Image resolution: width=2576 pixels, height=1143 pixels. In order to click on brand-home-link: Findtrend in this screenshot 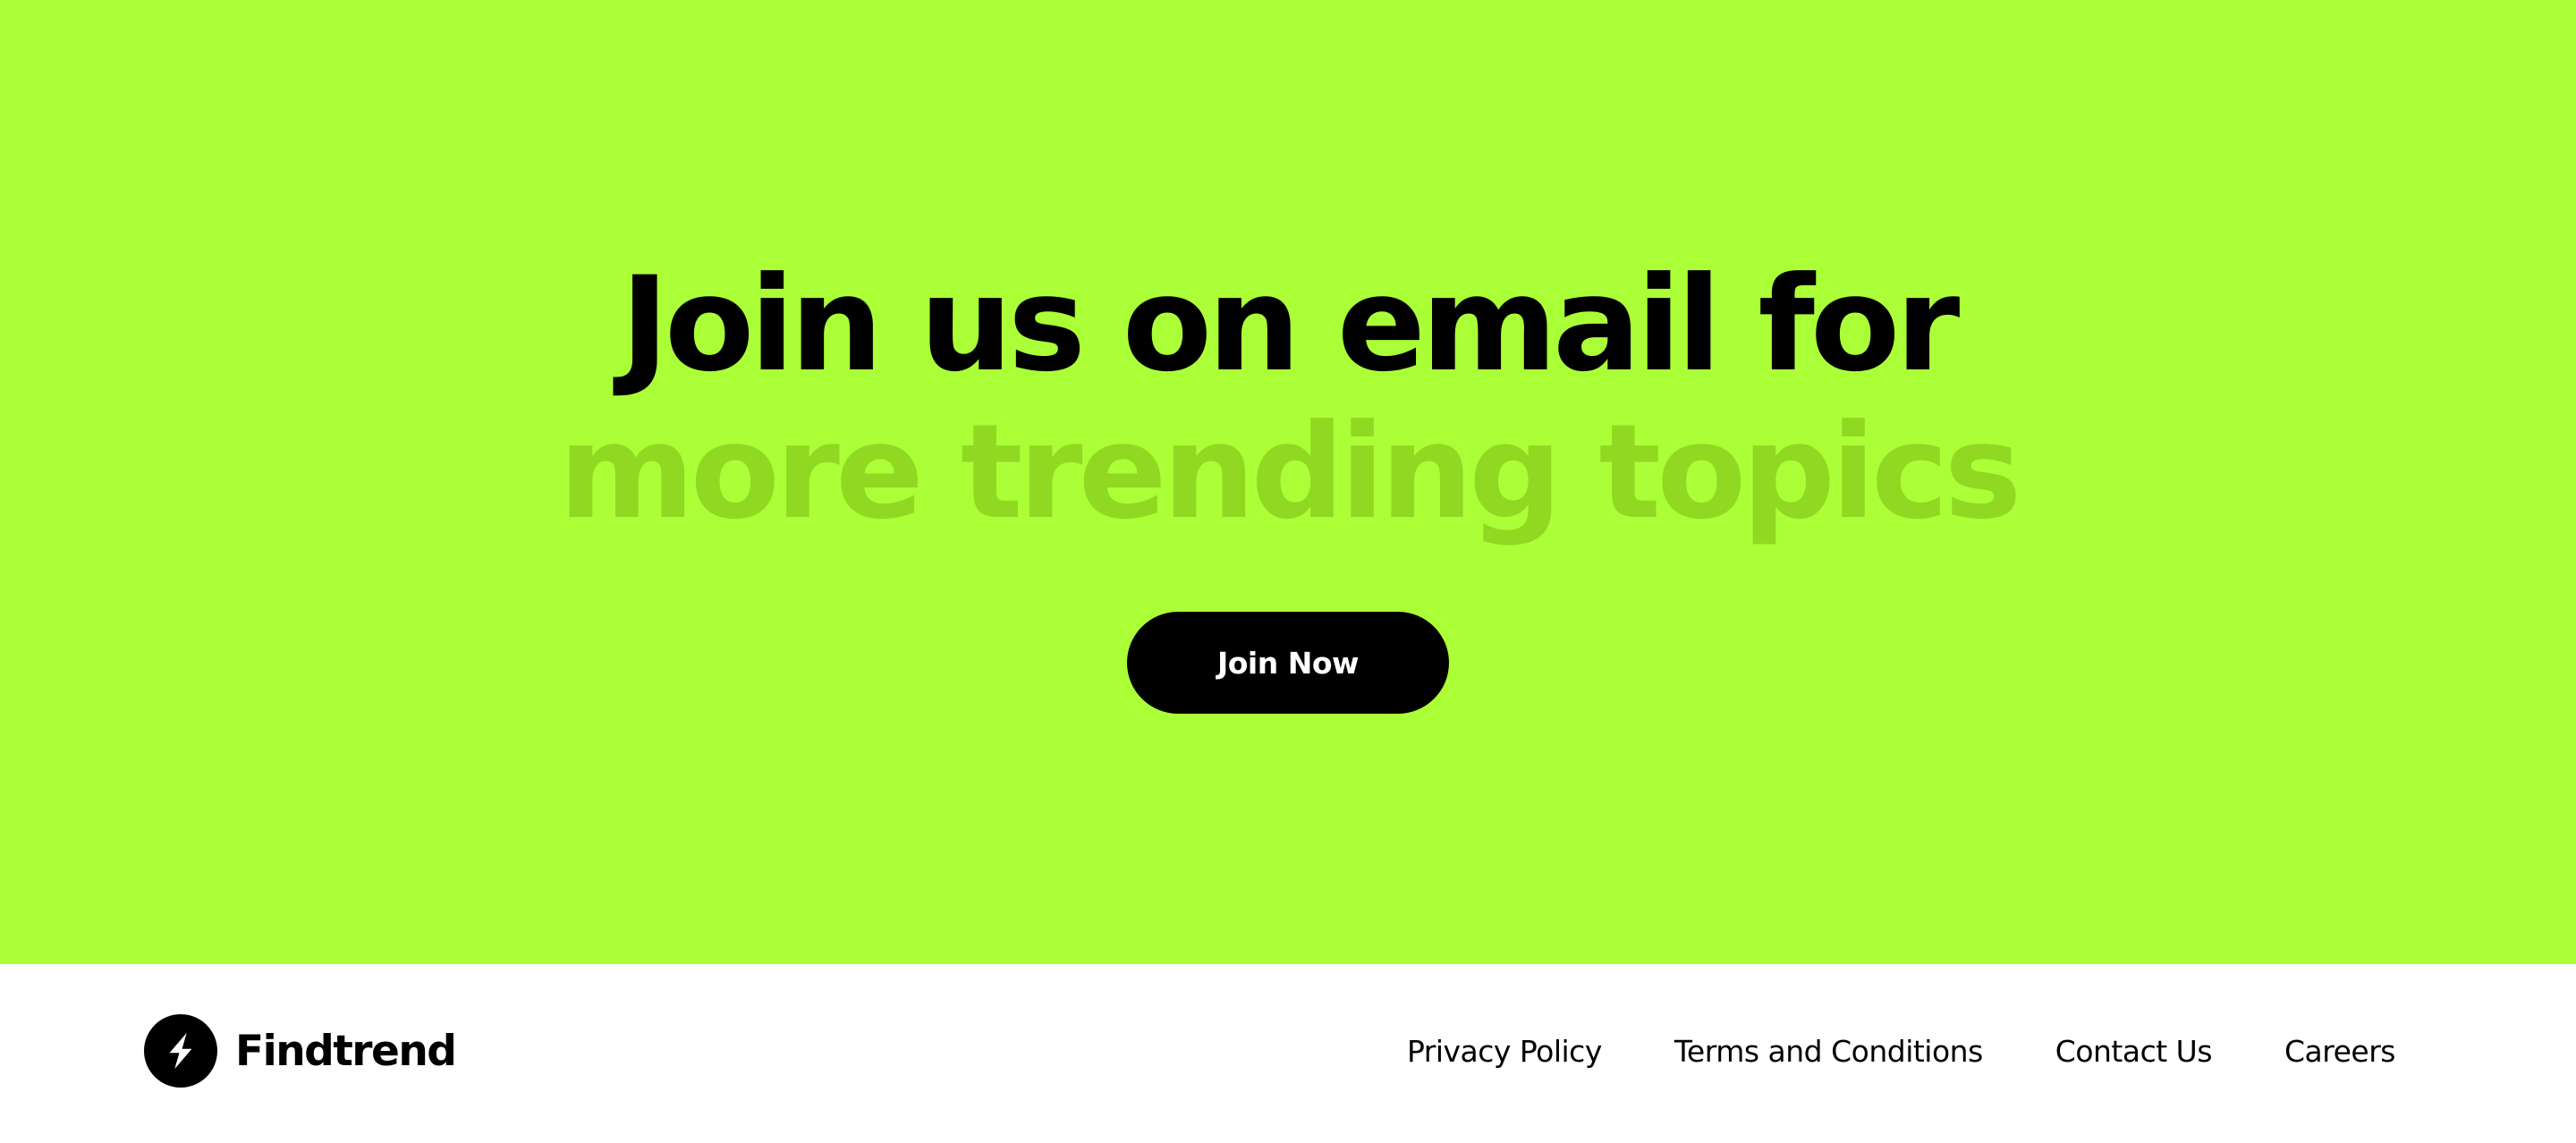, I will do `click(300, 1051)`.